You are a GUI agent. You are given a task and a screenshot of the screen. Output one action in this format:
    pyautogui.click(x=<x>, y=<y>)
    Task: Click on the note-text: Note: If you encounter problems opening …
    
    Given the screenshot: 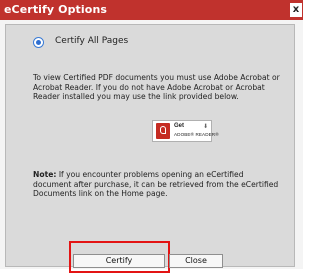 What is the action you would take?
    pyautogui.click(x=158, y=184)
    